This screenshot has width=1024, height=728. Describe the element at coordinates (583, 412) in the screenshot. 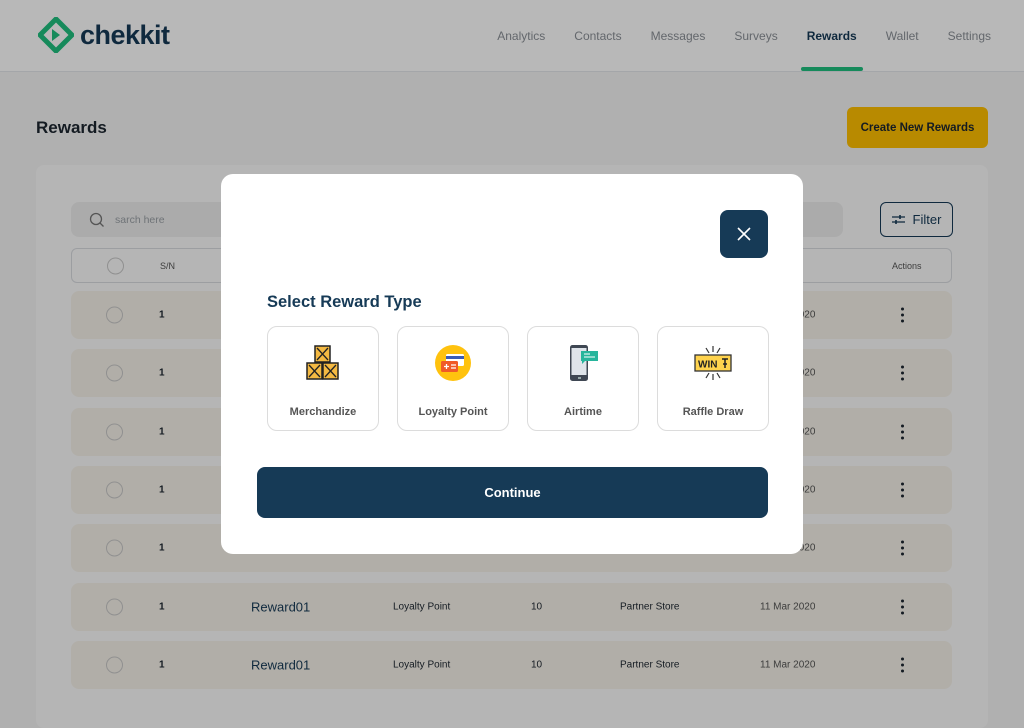

I see `type-label: Airtime` at that location.